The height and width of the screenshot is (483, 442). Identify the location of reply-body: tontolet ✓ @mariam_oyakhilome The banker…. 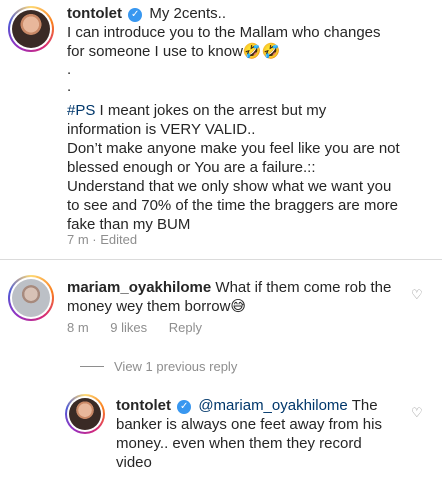
(261, 434).